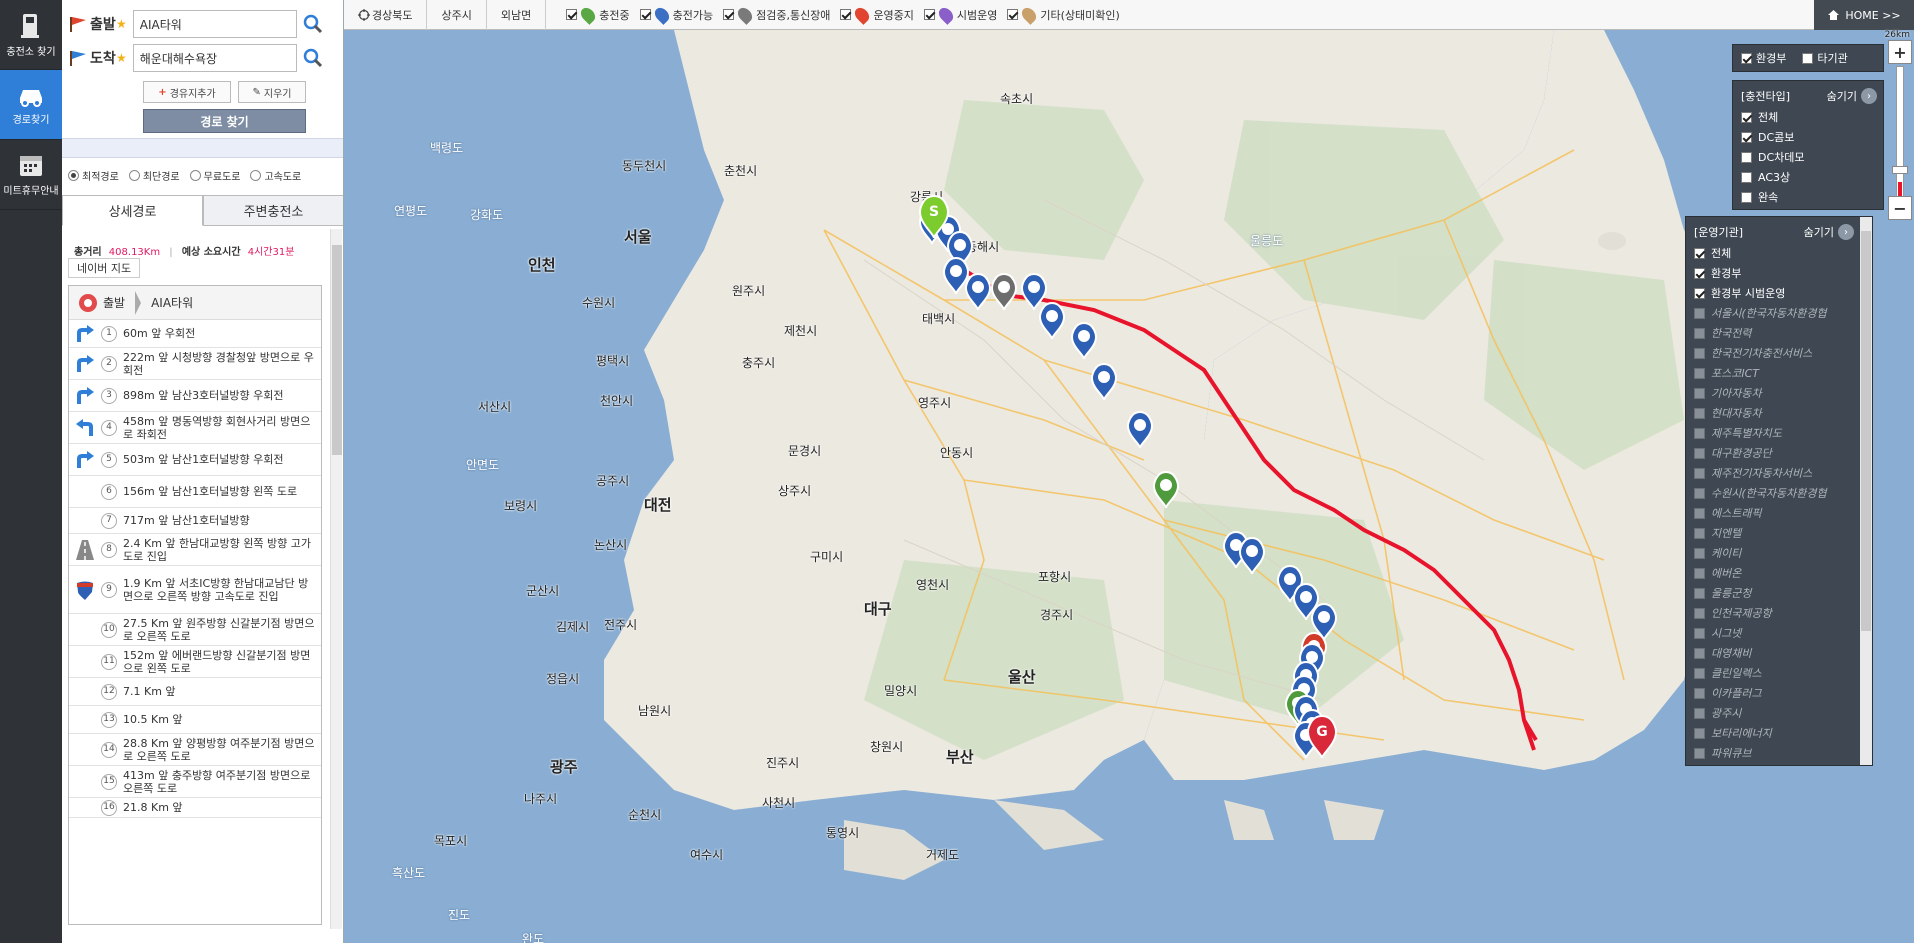  Describe the element at coordinates (31, 35) in the screenshot. I see `rail-item-find-charger: 충전소 찾기` at that location.